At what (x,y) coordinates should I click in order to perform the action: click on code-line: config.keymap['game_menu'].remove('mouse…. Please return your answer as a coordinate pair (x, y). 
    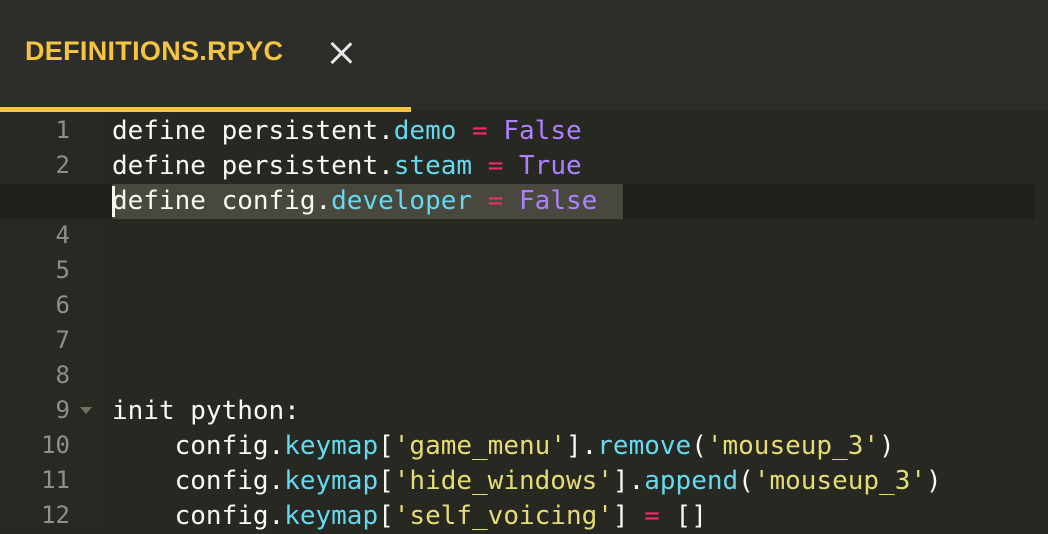
    Looking at the image, I should click on (503, 446).